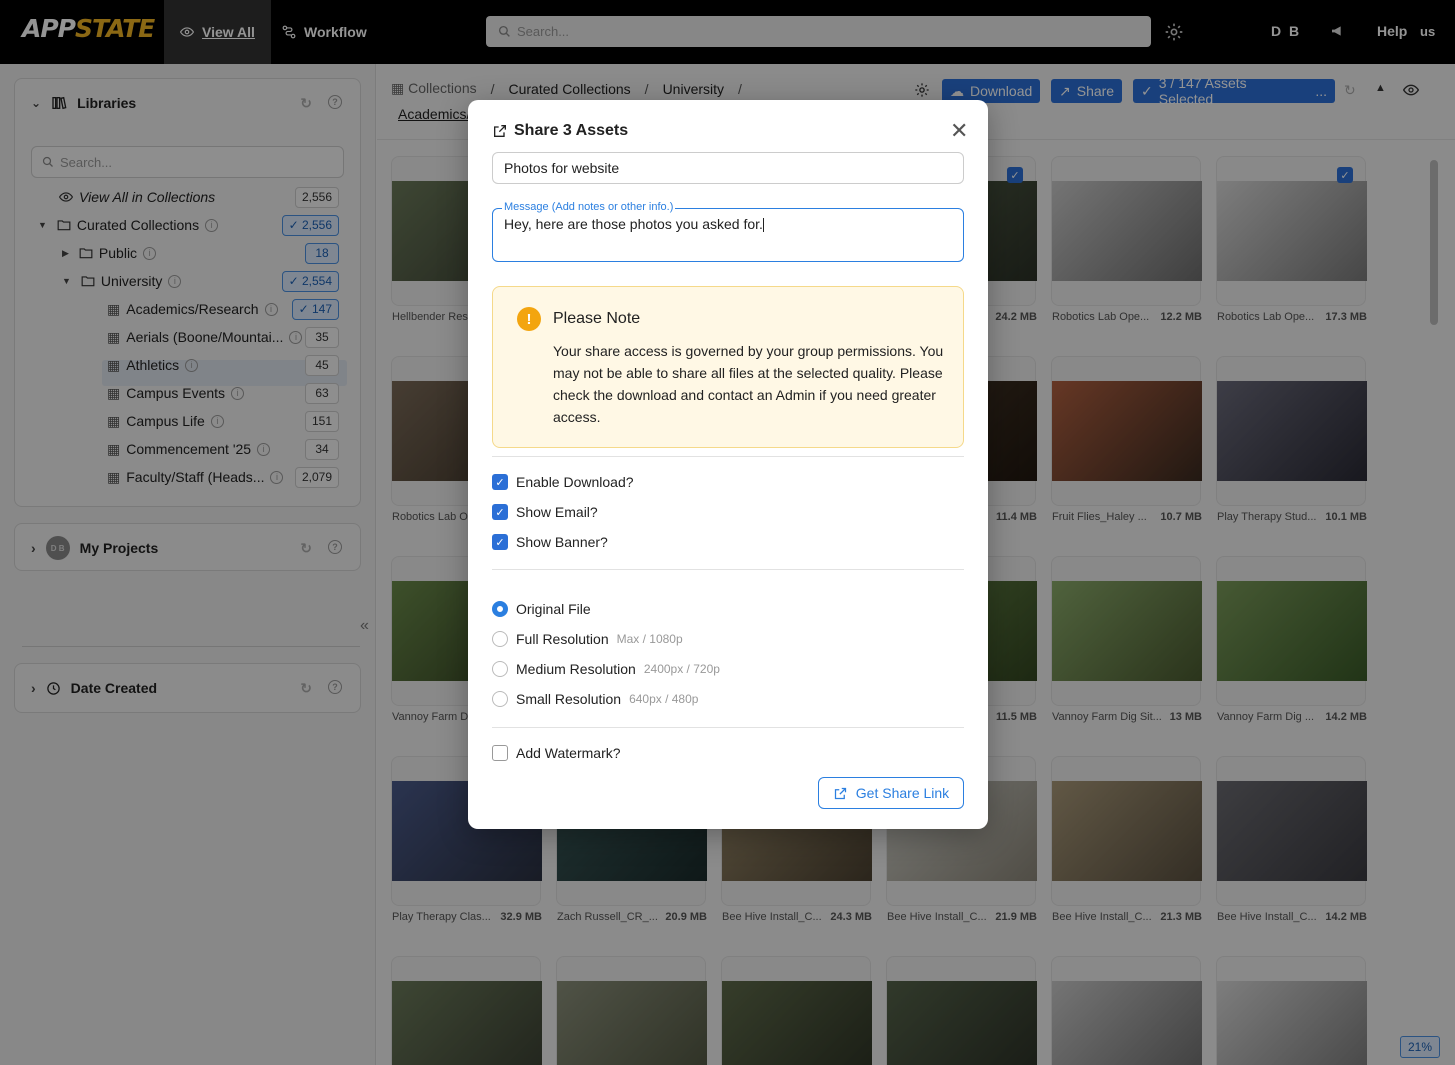  What do you see at coordinates (550, 542) in the screenshot?
I see `show-banner-checkbox: ✓ Show Banner?` at bounding box center [550, 542].